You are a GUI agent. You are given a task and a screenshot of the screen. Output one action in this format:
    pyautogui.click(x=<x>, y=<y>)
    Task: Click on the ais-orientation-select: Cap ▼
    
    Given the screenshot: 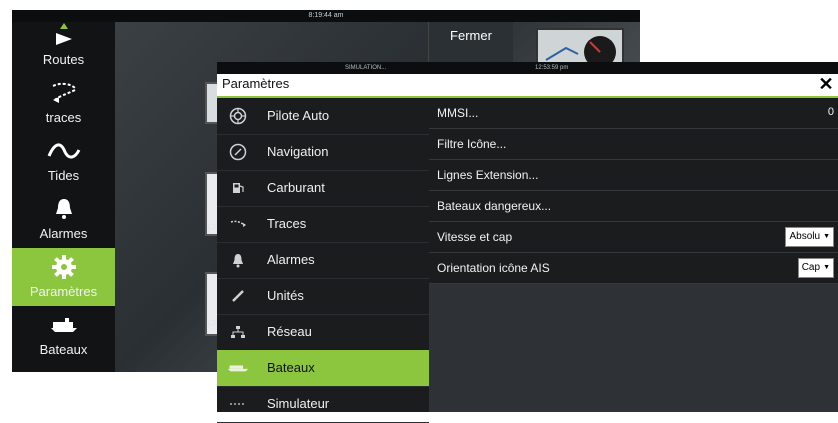 What is the action you would take?
    pyautogui.click(x=815, y=268)
    